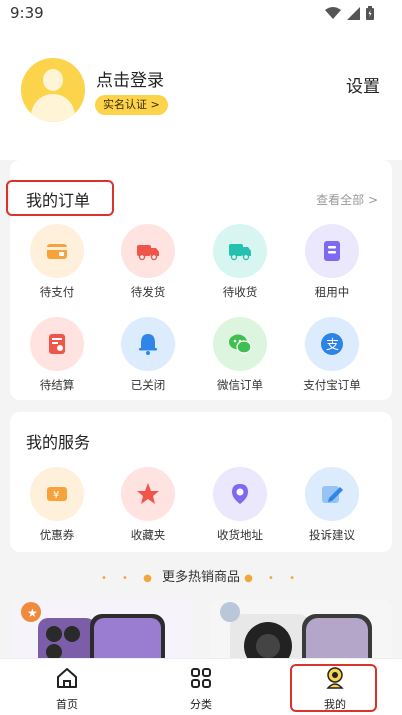 This screenshot has width=402, height=715. I want to click on coupon-icon: ¥, so click(57, 494).